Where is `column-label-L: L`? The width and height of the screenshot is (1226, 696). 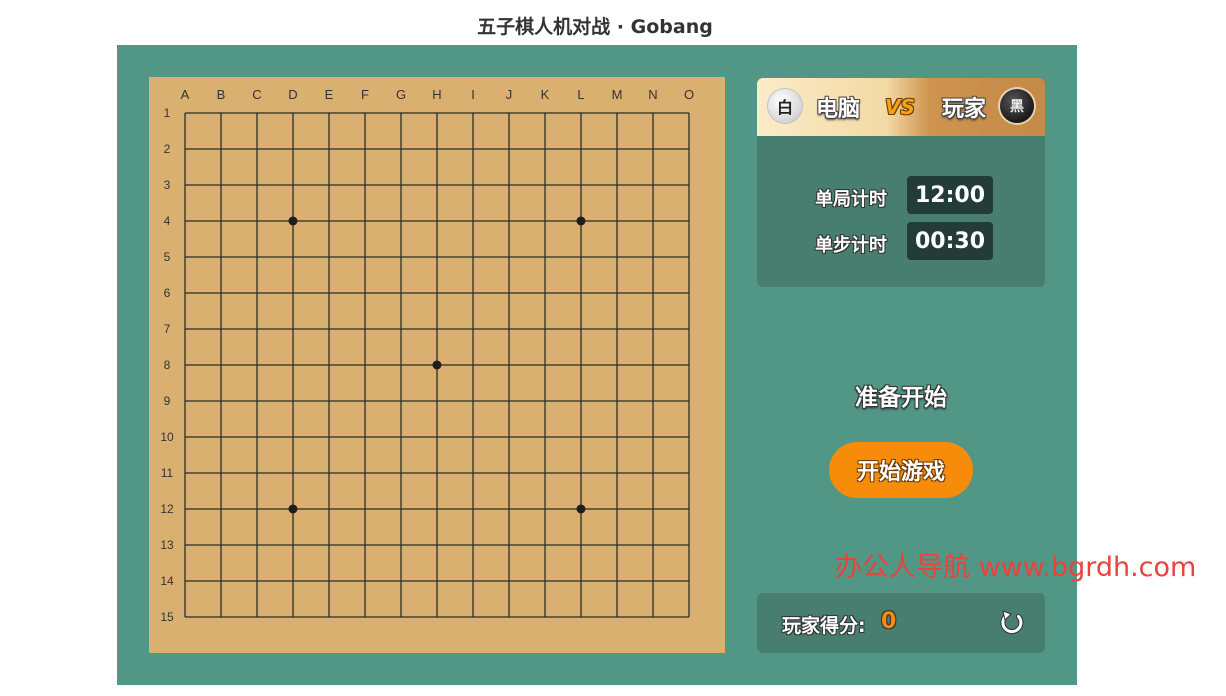 column-label-L: L is located at coordinates (580, 94).